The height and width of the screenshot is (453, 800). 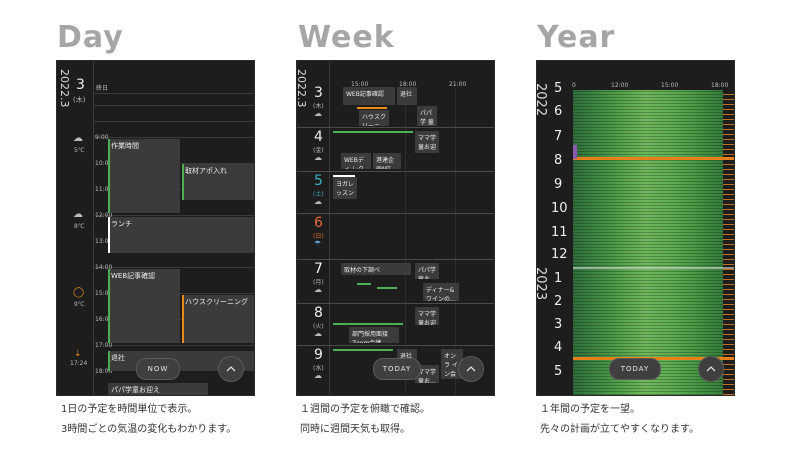 What do you see at coordinates (574, 85) in the screenshot?
I see `hour-label: 0` at bounding box center [574, 85].